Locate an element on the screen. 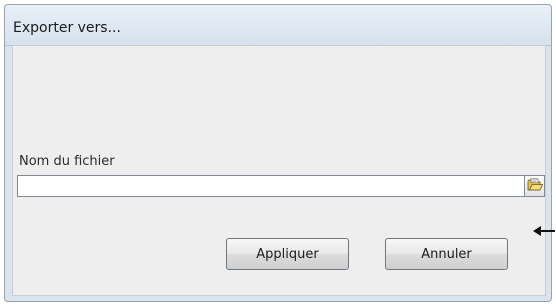 This screenshot has width=556, height=306. file-name-input is located at coordinates (271, 186).